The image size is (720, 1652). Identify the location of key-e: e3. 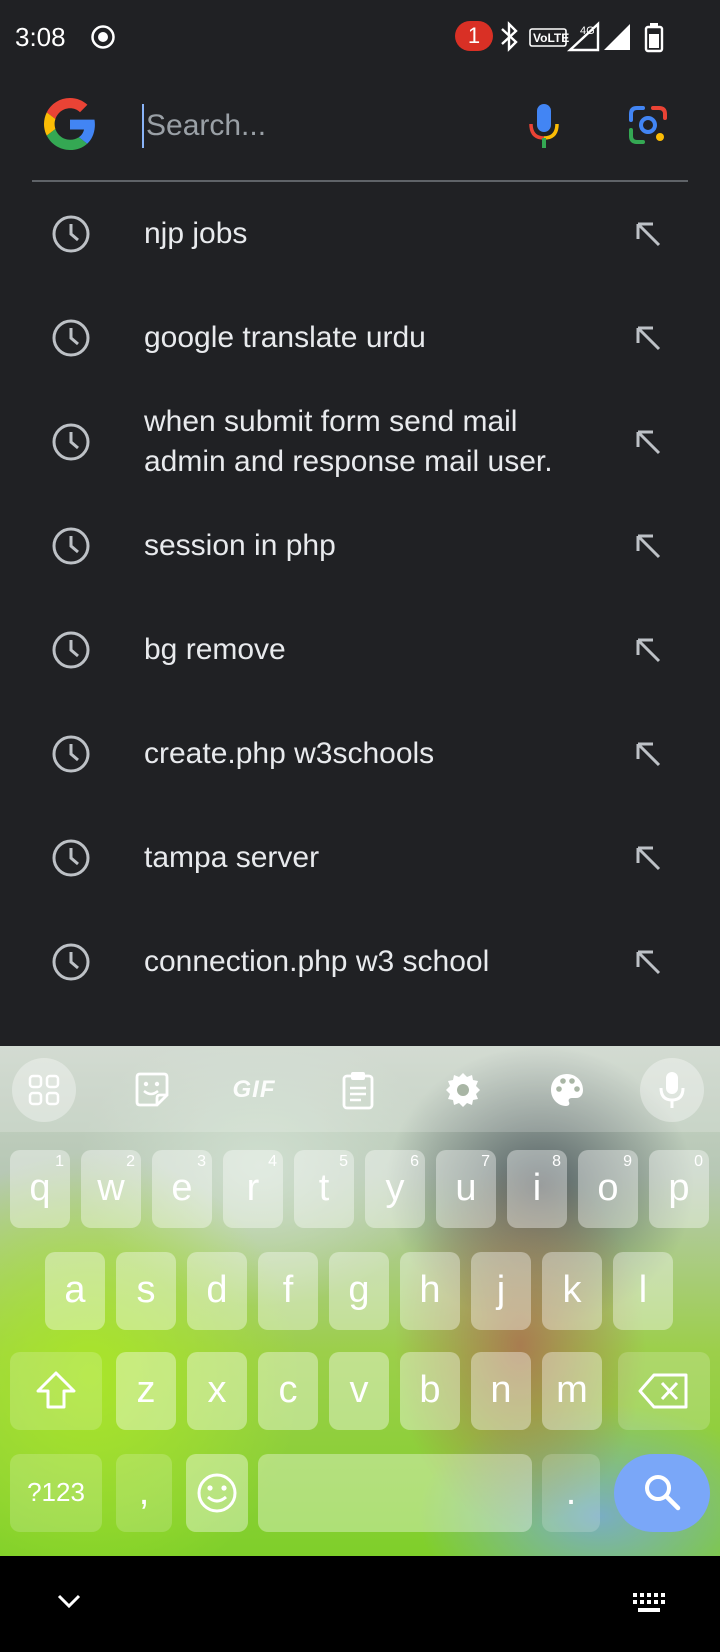
(182, 1189).